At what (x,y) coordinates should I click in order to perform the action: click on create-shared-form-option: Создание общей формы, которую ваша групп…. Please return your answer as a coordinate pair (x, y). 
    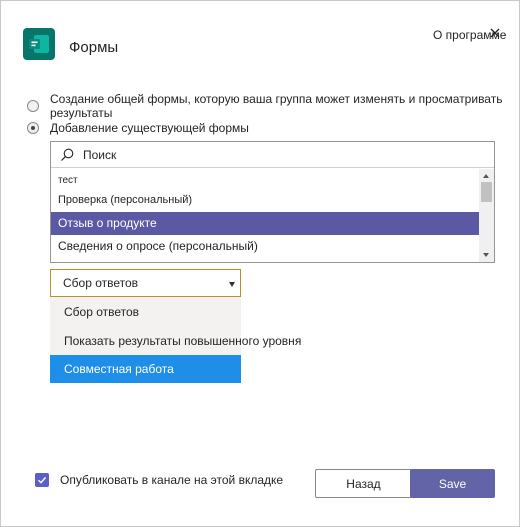
    Looking at the image, I should click on (273, 106).